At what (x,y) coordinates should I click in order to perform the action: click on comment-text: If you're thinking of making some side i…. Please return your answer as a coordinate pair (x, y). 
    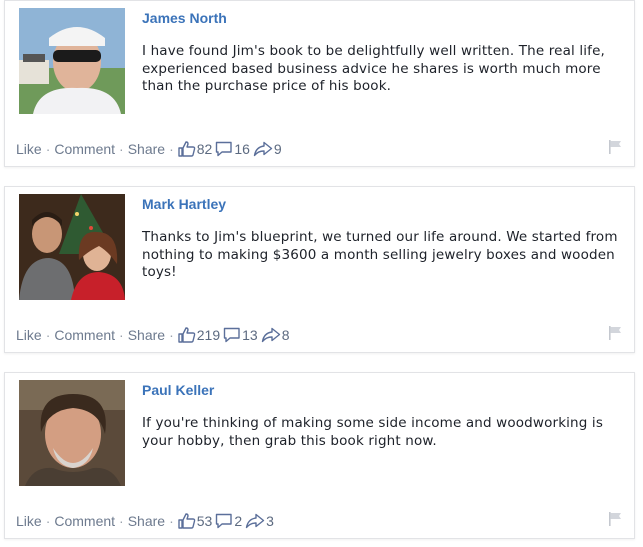
    Looking at the image, I should click on (373, 432).